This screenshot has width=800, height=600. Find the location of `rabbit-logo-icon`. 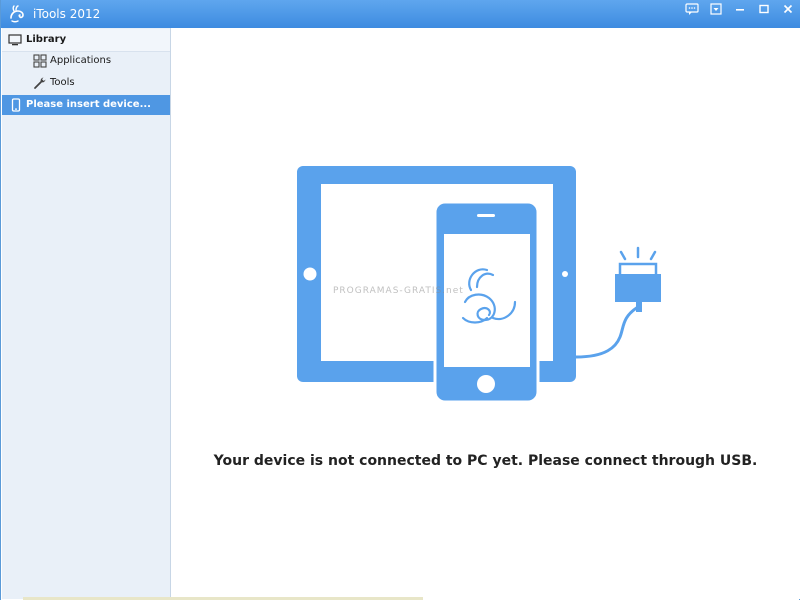

rabbit-logo-icon is located at coordinates (17, 14).